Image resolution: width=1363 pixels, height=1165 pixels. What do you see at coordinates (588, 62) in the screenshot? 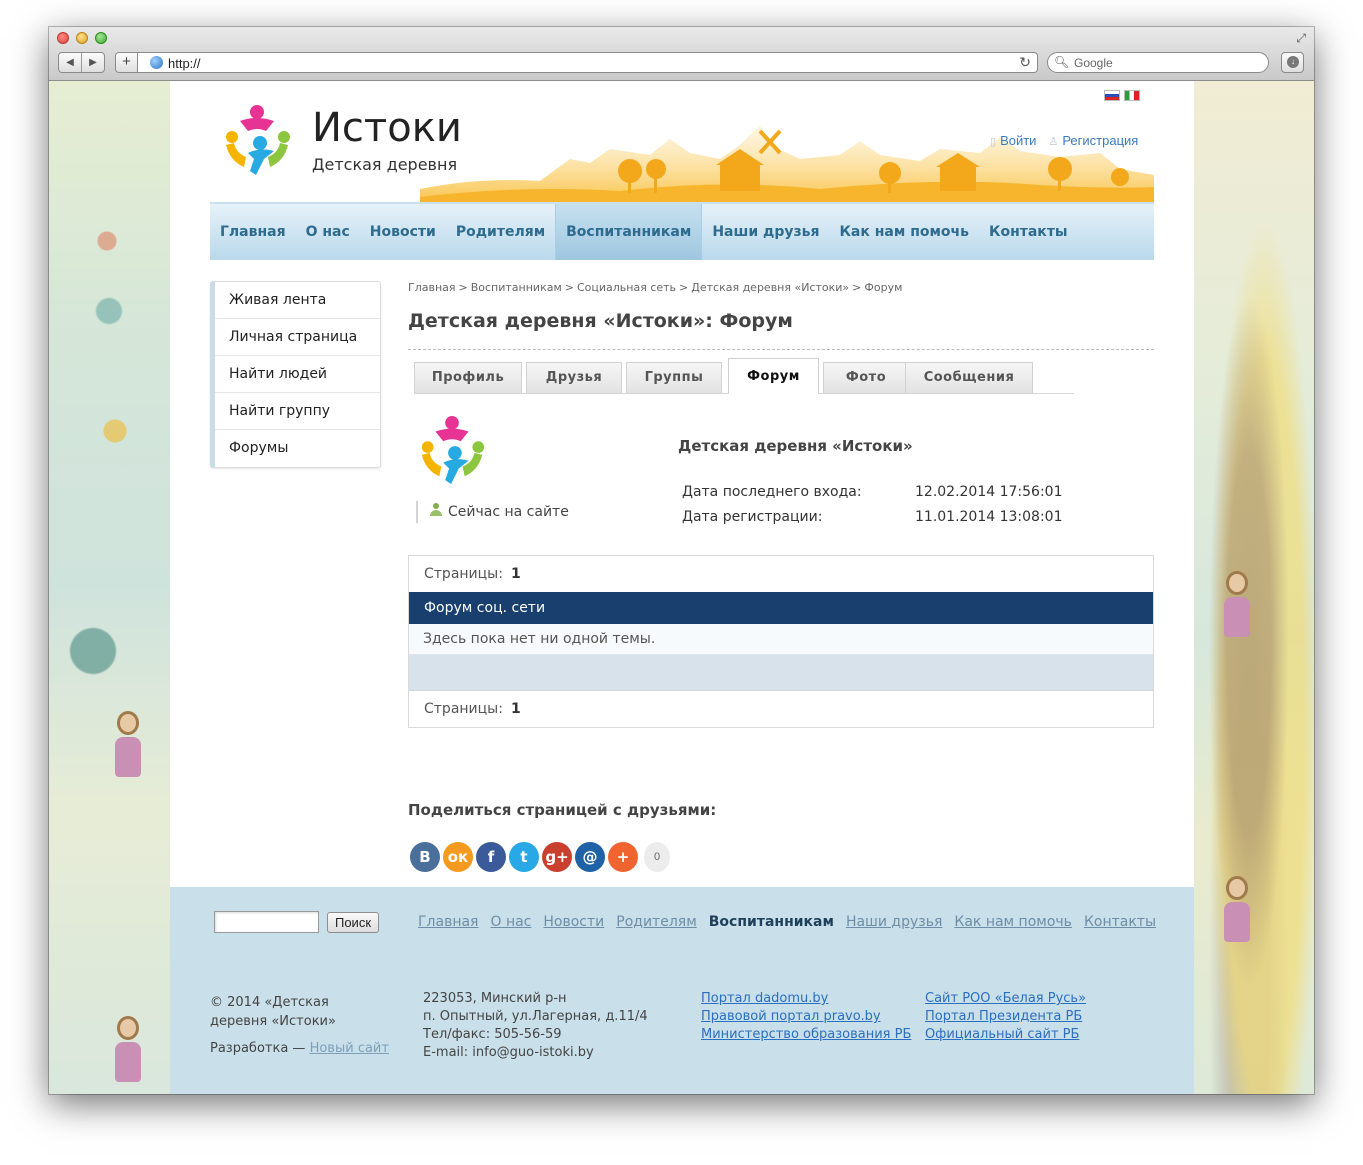
I see `address-bar: http:// ↻` at bounding box center [588, 62].